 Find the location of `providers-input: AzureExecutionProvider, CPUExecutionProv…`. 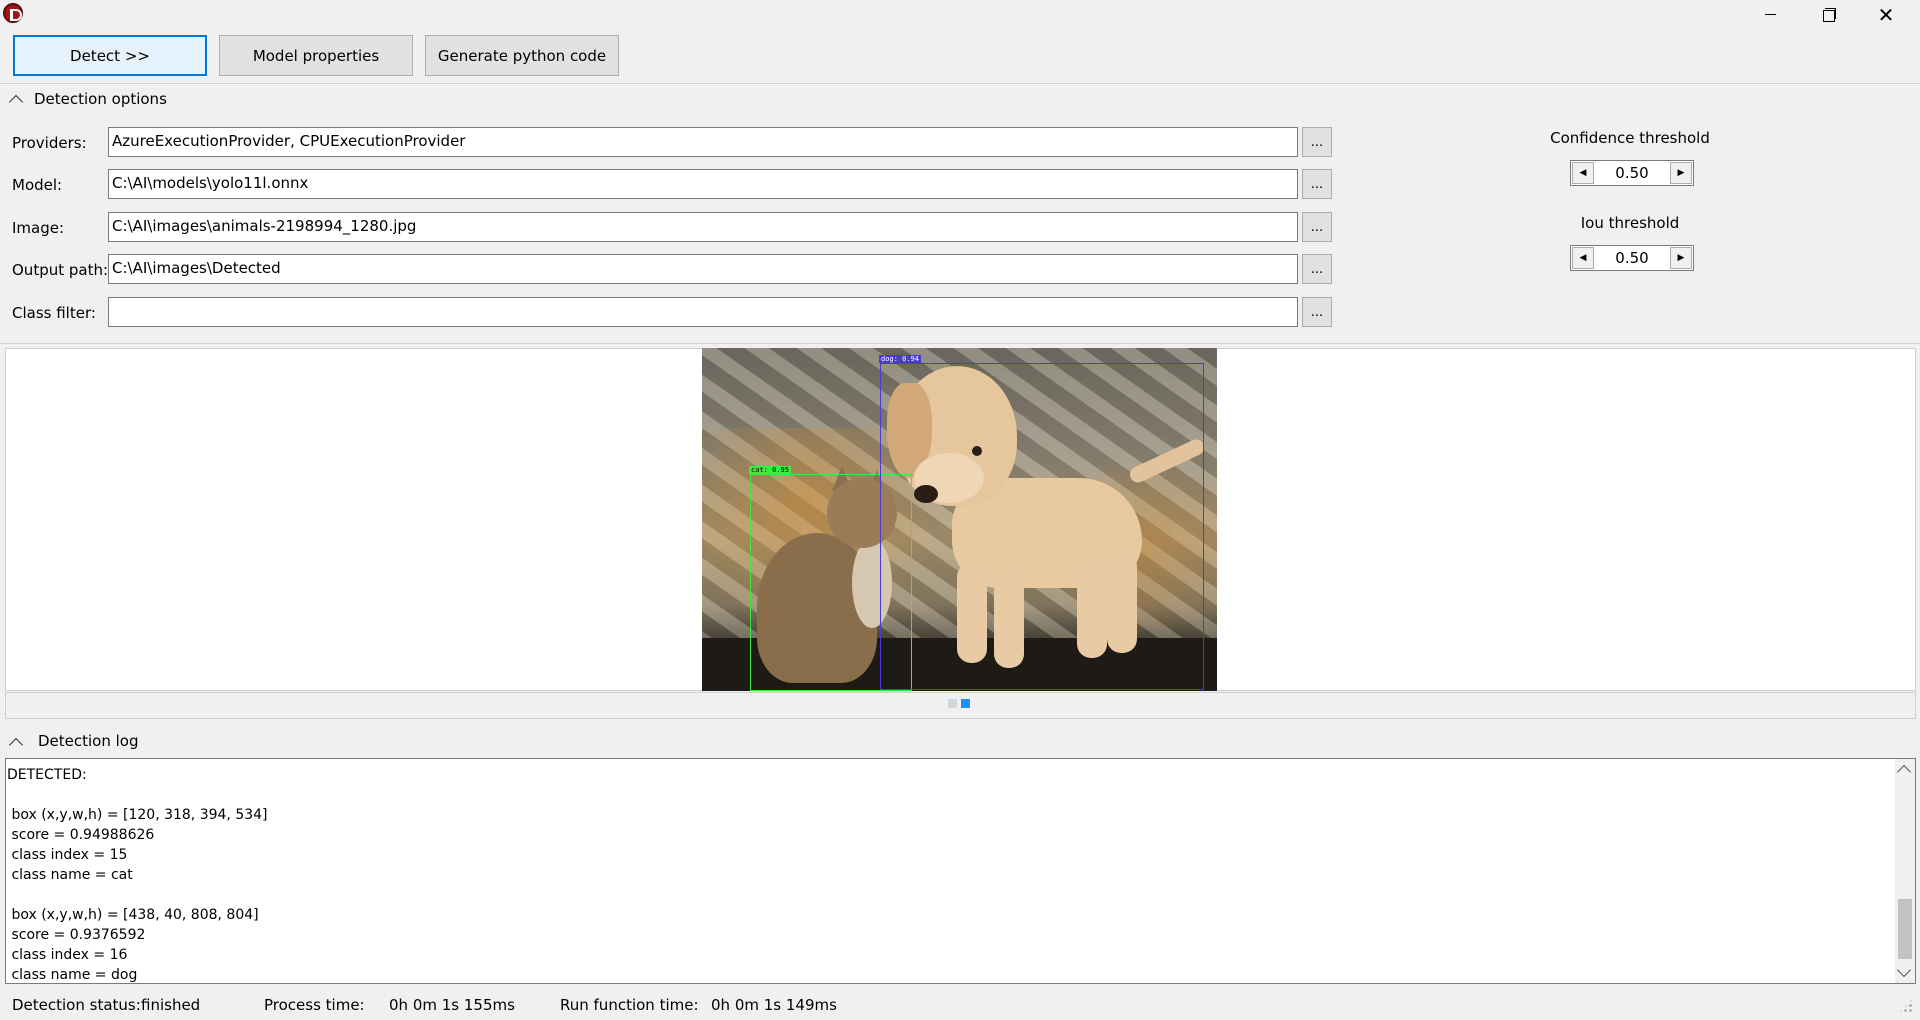

providers-input: AzureExecutionProvider, CPUExecutionProv… is located at coordinates (703, 142).